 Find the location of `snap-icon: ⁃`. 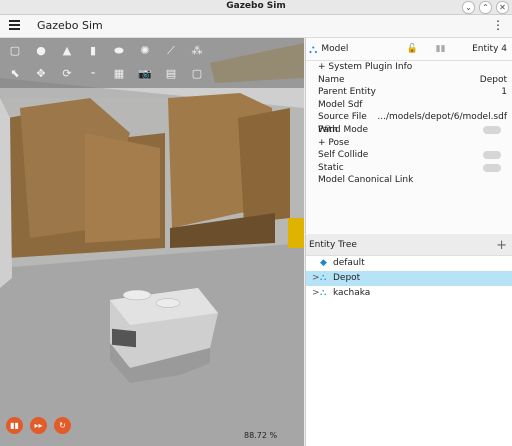

snap-icon: ⁃ is located at coordinates (93, 74).